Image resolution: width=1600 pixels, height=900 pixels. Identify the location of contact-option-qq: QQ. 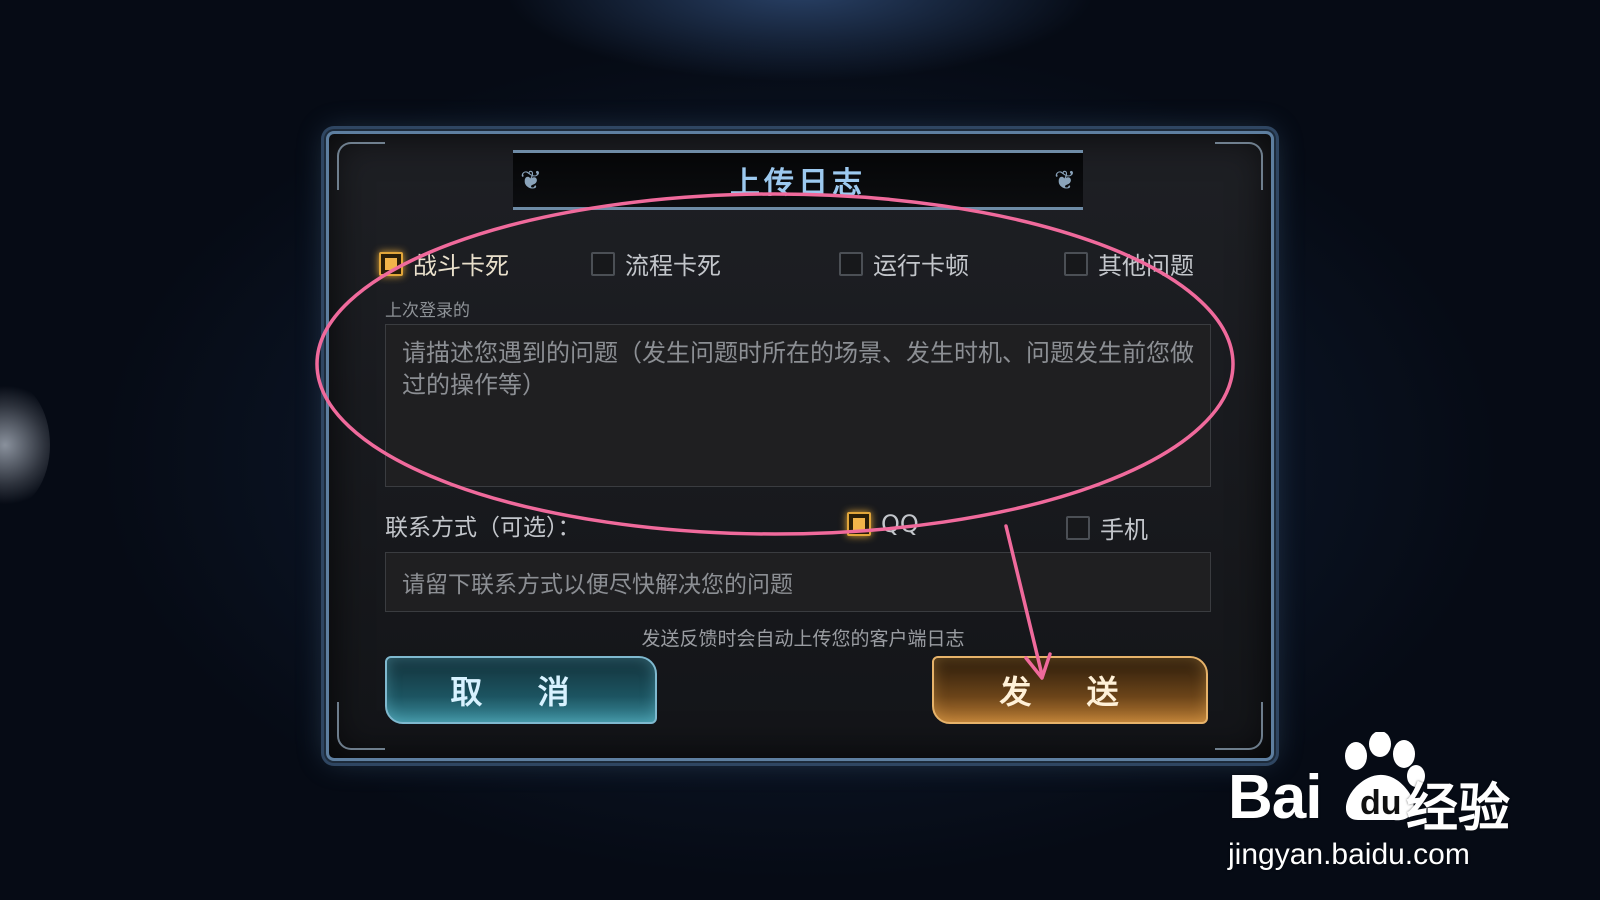
(883, 524).